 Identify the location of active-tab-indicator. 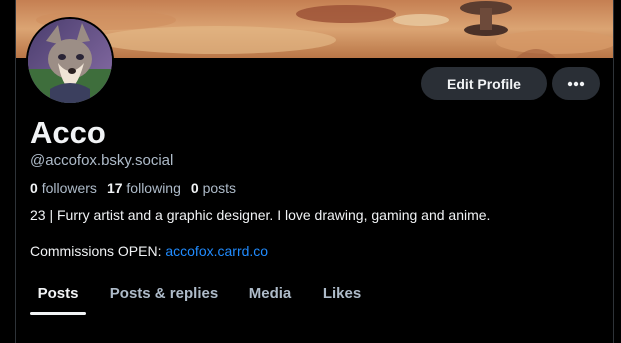
(58, 313).